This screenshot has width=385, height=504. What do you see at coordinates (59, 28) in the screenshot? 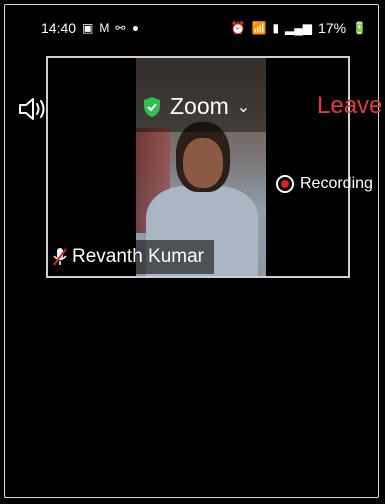
I see `status-time: 14:40` at bounding box center [59, 28].